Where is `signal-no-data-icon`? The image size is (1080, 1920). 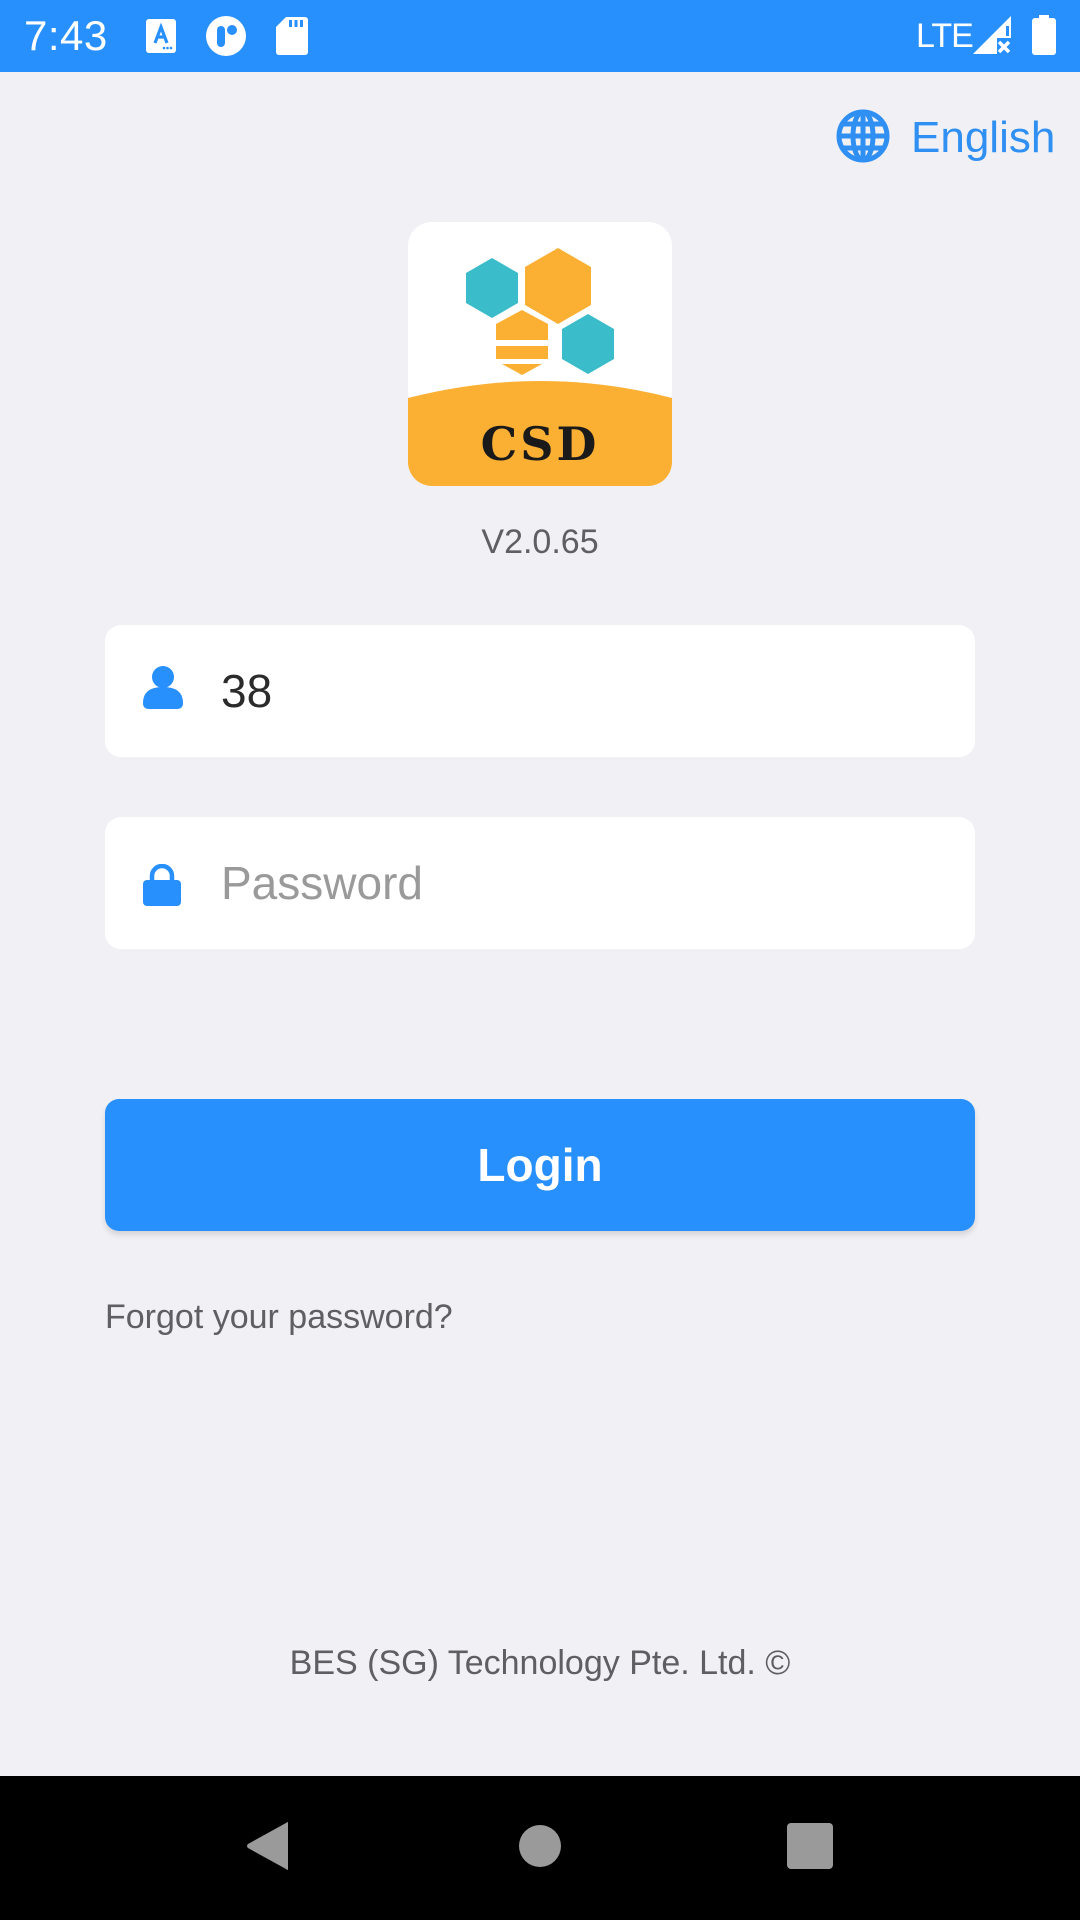 signal-no-data-icon is located at coordinates (993, 38).